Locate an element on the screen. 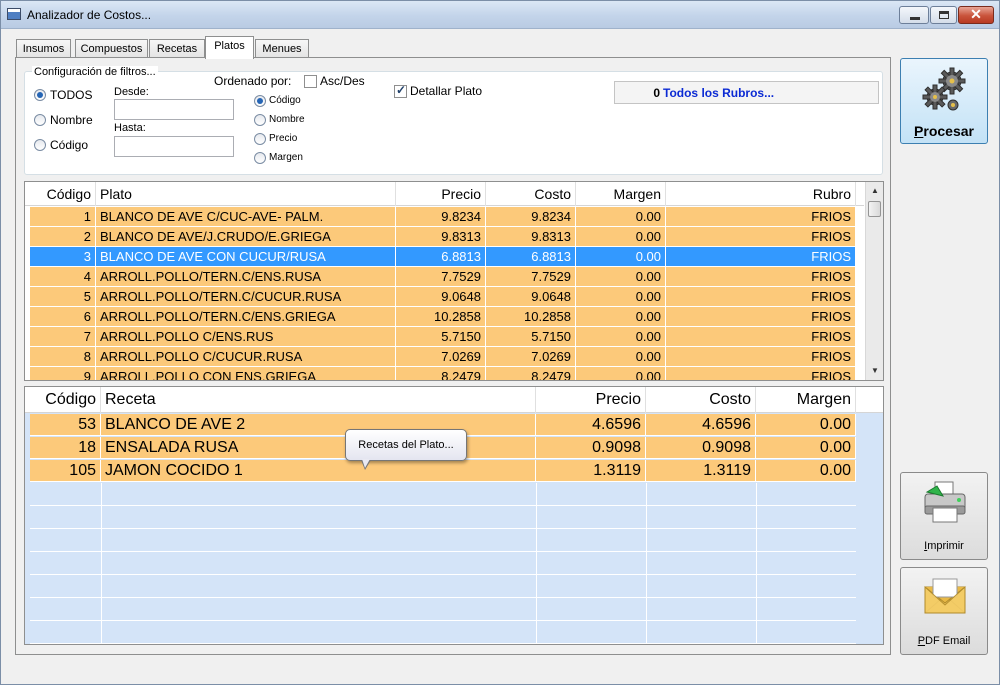  order-by-label: Ordenado por: is located at coordinates (253, 81).